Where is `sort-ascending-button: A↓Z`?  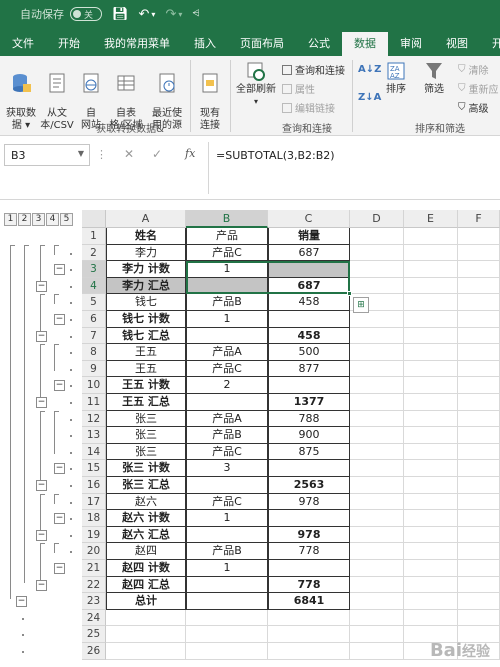
sort-ascending-button: A↓Z is located at coordinates (369, 69).